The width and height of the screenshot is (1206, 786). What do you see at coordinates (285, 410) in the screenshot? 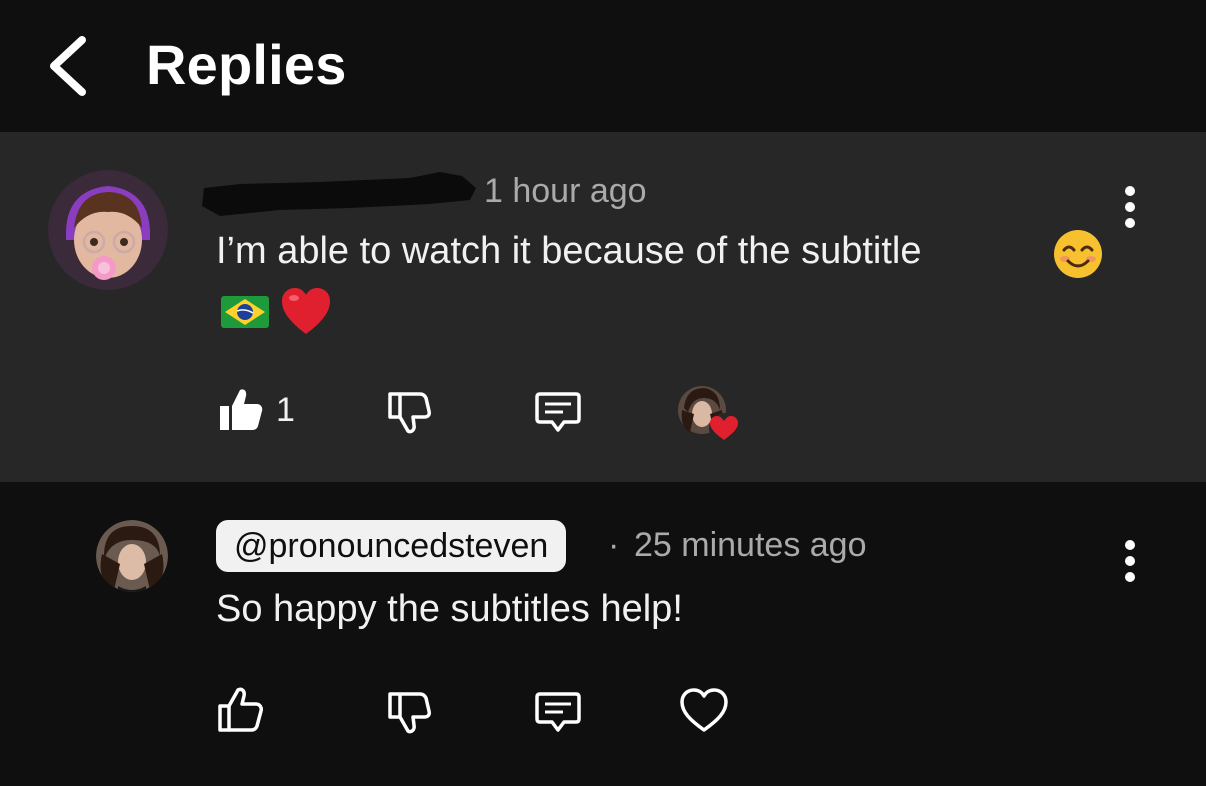
I see `like-count: 1` at bounding box center [285, 410].